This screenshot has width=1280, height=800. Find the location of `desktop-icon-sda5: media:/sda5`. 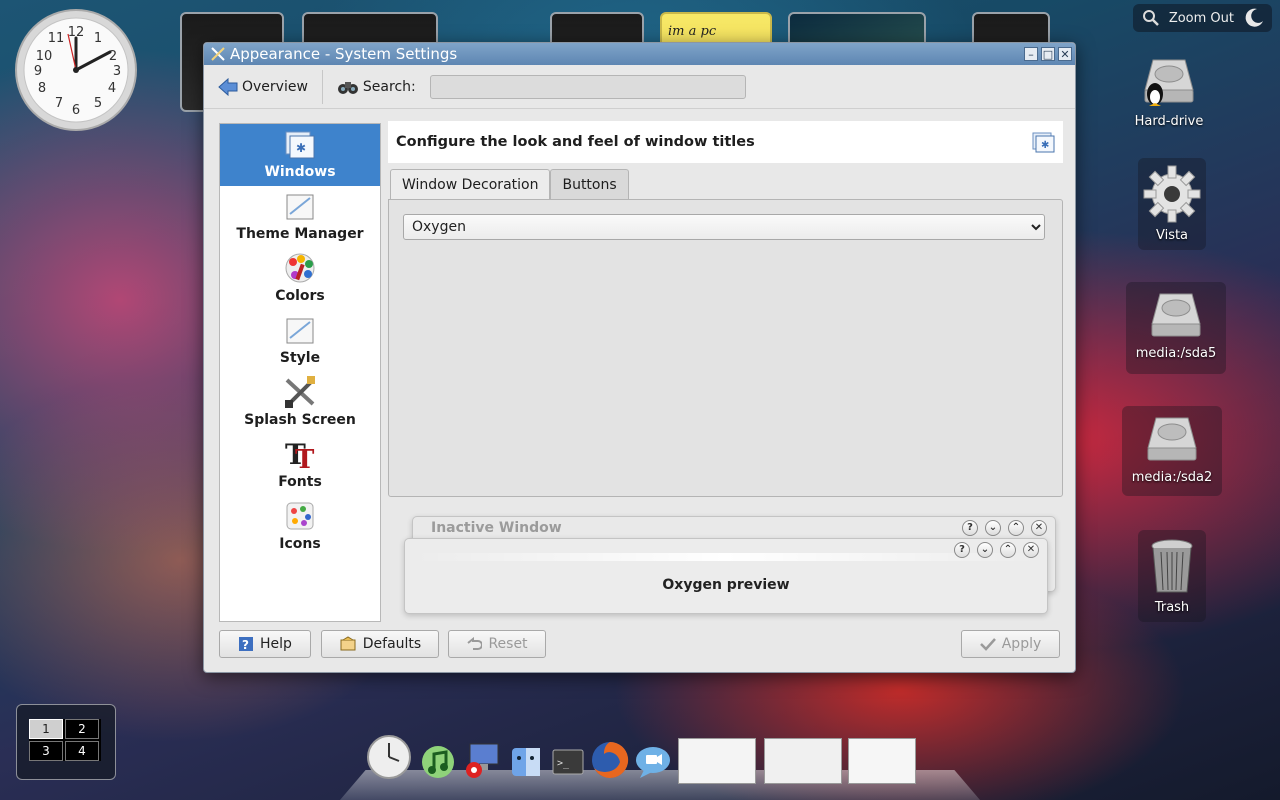

desktop-icon-sda5: media:/sda5 is located at coordinates (1176, 328).